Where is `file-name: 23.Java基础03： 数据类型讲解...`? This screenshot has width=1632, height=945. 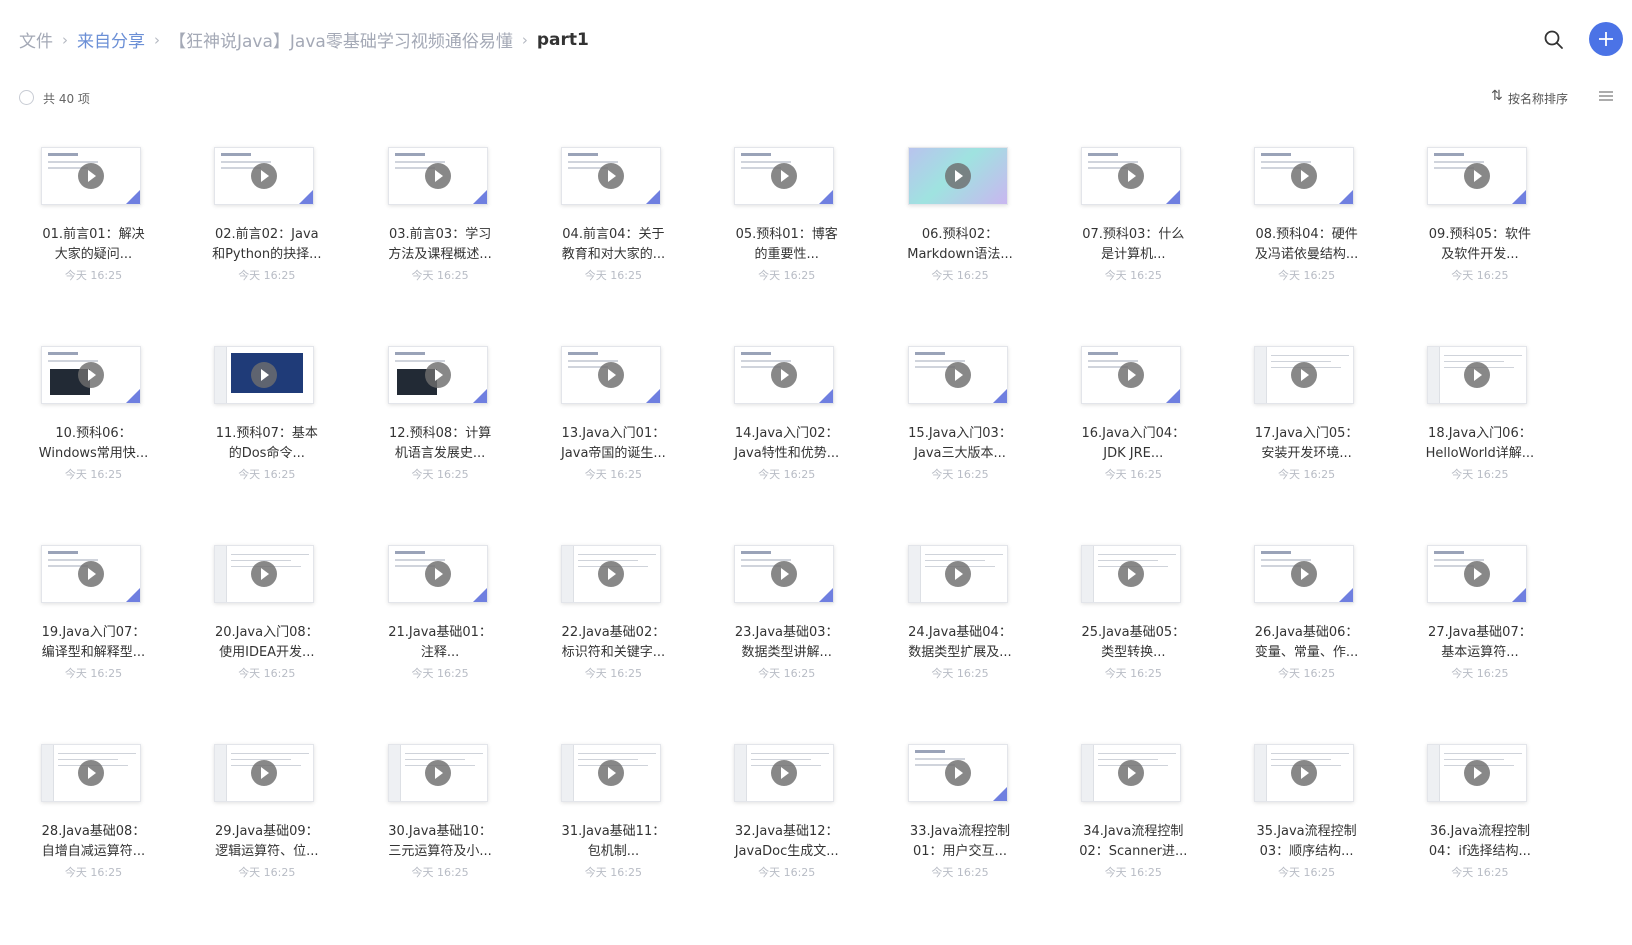 file-name: 23.Java基础03： 数据类型讲解... is located at coordinates (786, 643).